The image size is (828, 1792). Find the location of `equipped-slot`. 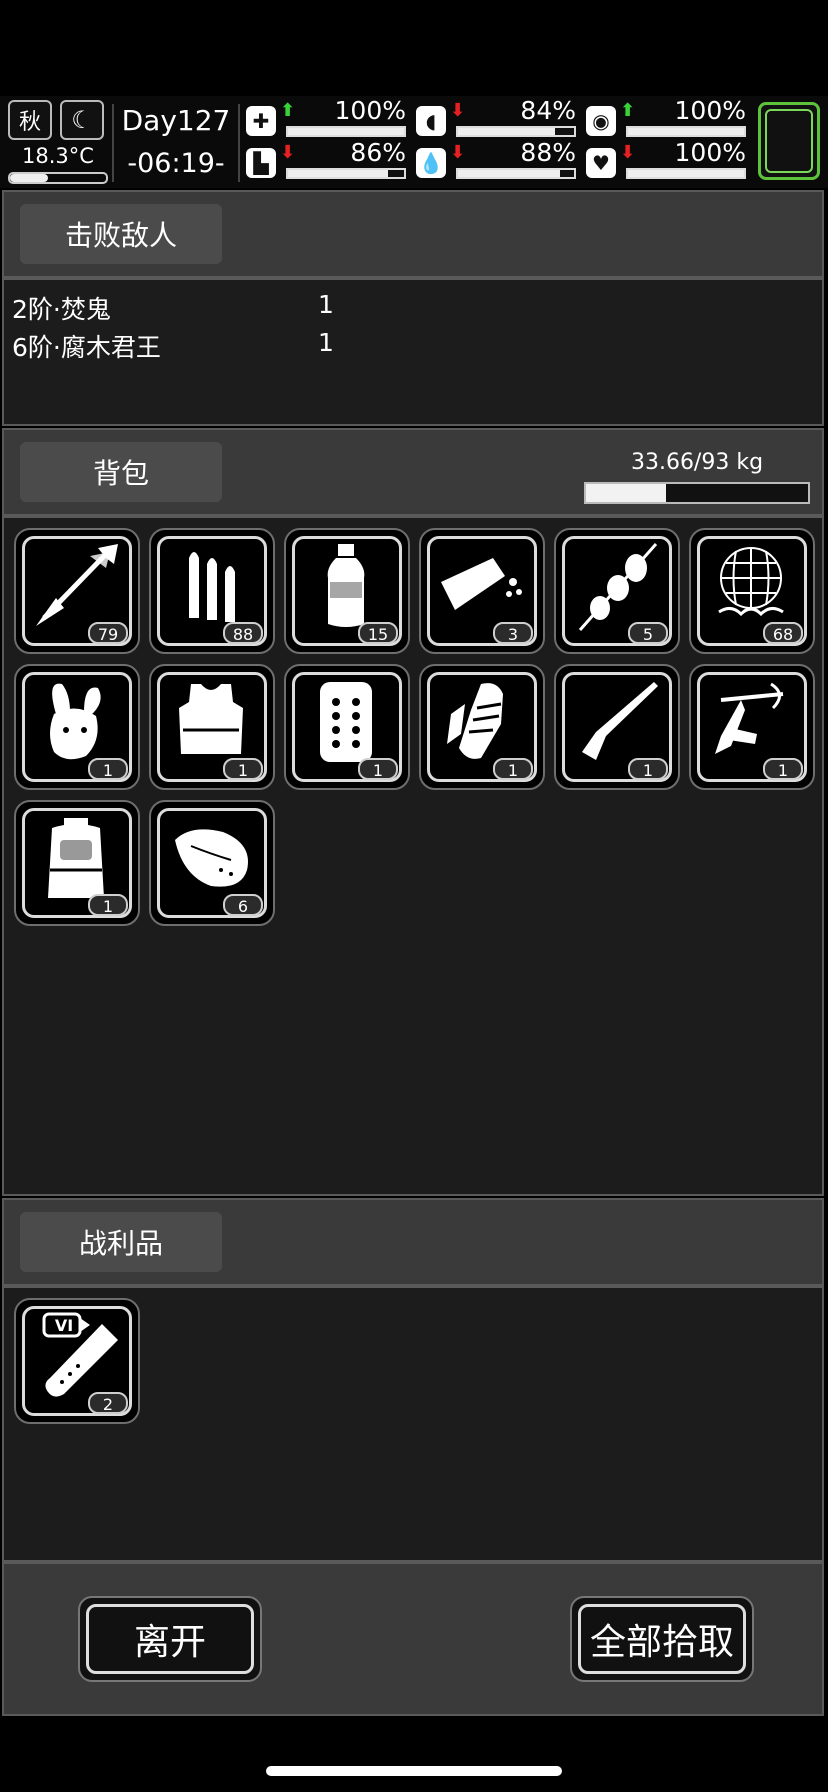

equipped-slot is located at coordinates (789, 141).